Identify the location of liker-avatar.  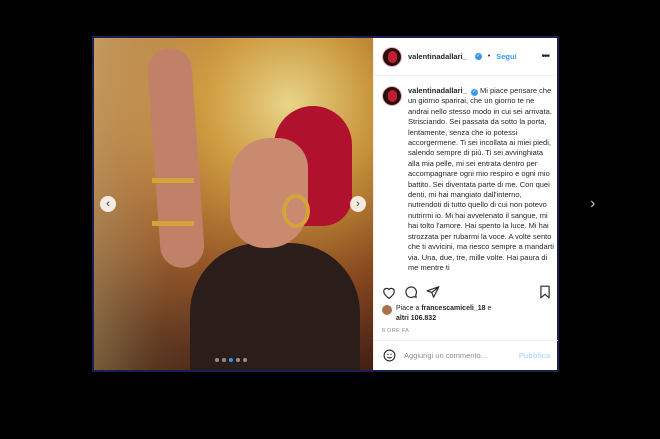
(387, 310).